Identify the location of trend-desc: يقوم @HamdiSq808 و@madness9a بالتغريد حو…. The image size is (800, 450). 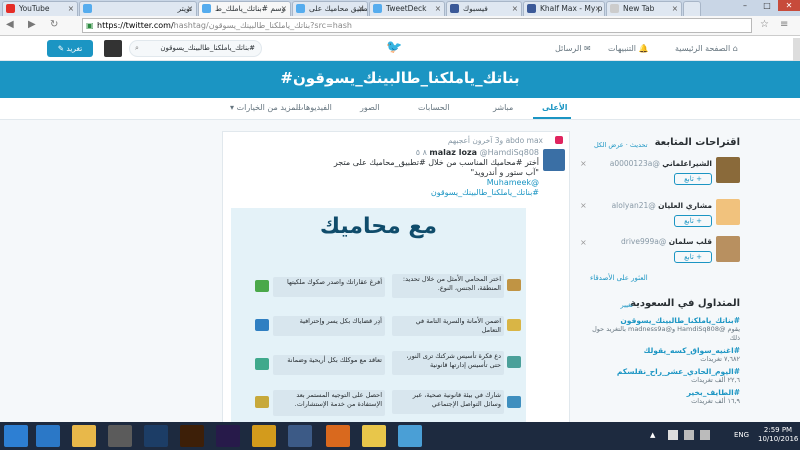
(666, 333).